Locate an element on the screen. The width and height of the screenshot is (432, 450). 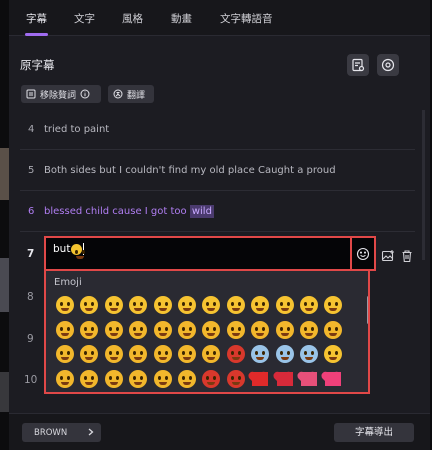
trash-icon is located at coordinates (407, 256).